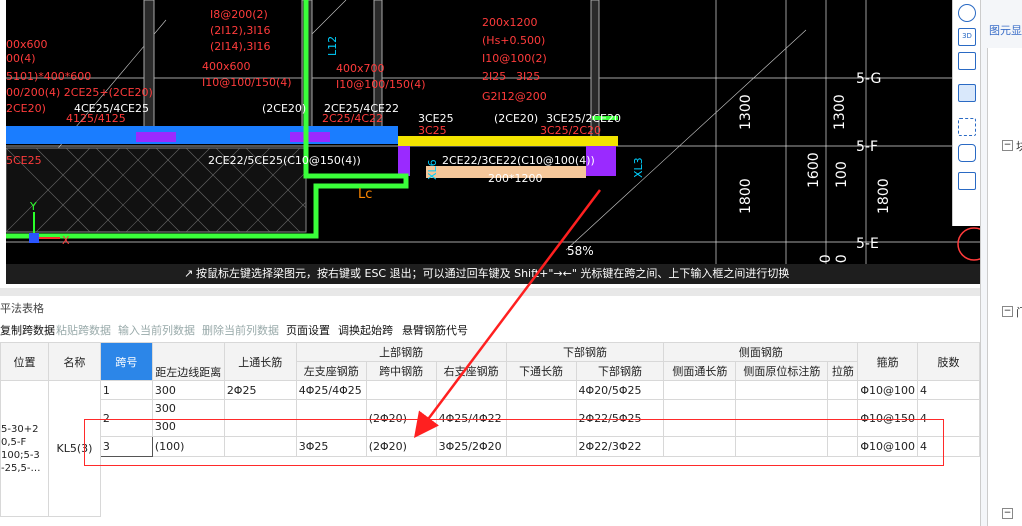 This screenshot has width=1022, height=526. I want to click on cad-label: 400x700, so click(360, 68).